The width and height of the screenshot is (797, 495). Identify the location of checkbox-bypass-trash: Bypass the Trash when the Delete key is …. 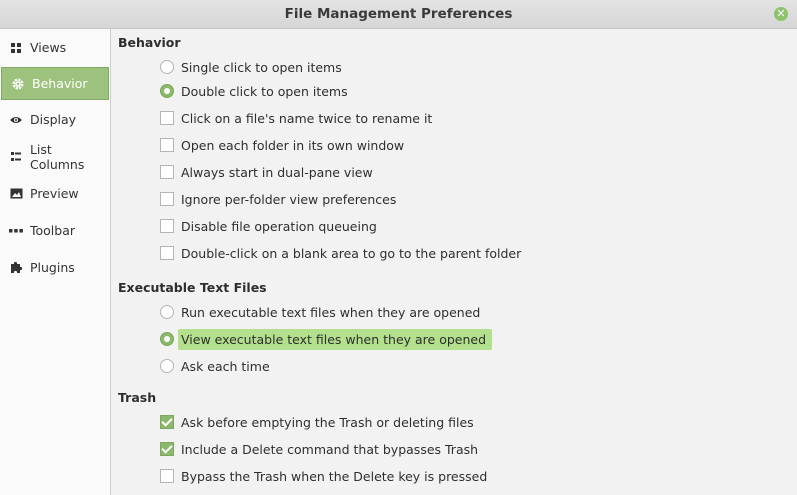
(325, 476).